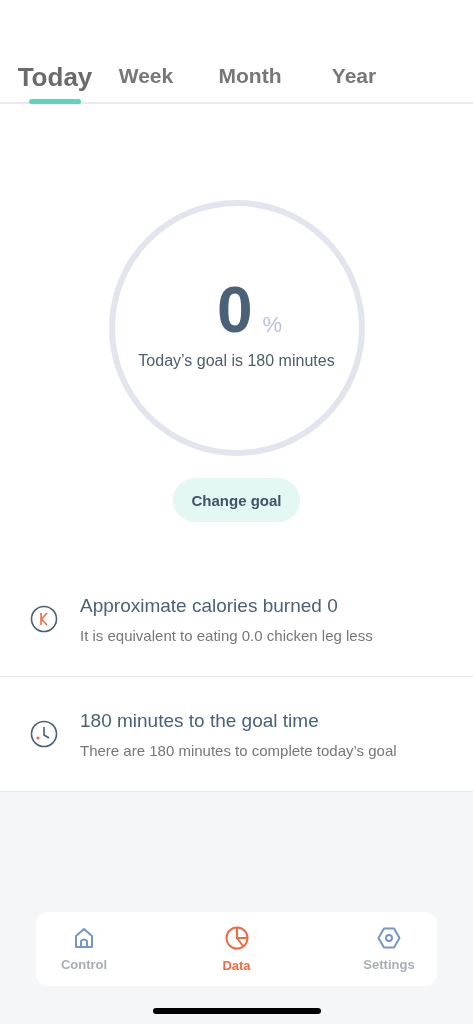 This screenshot has height=1024, width=473. What do you see at coordinates (226, 635) in the screenshot?
I see `stat-subtitle: It is equivalent to eating 0.0 chicken leg less` at bounding box center [226, 635].